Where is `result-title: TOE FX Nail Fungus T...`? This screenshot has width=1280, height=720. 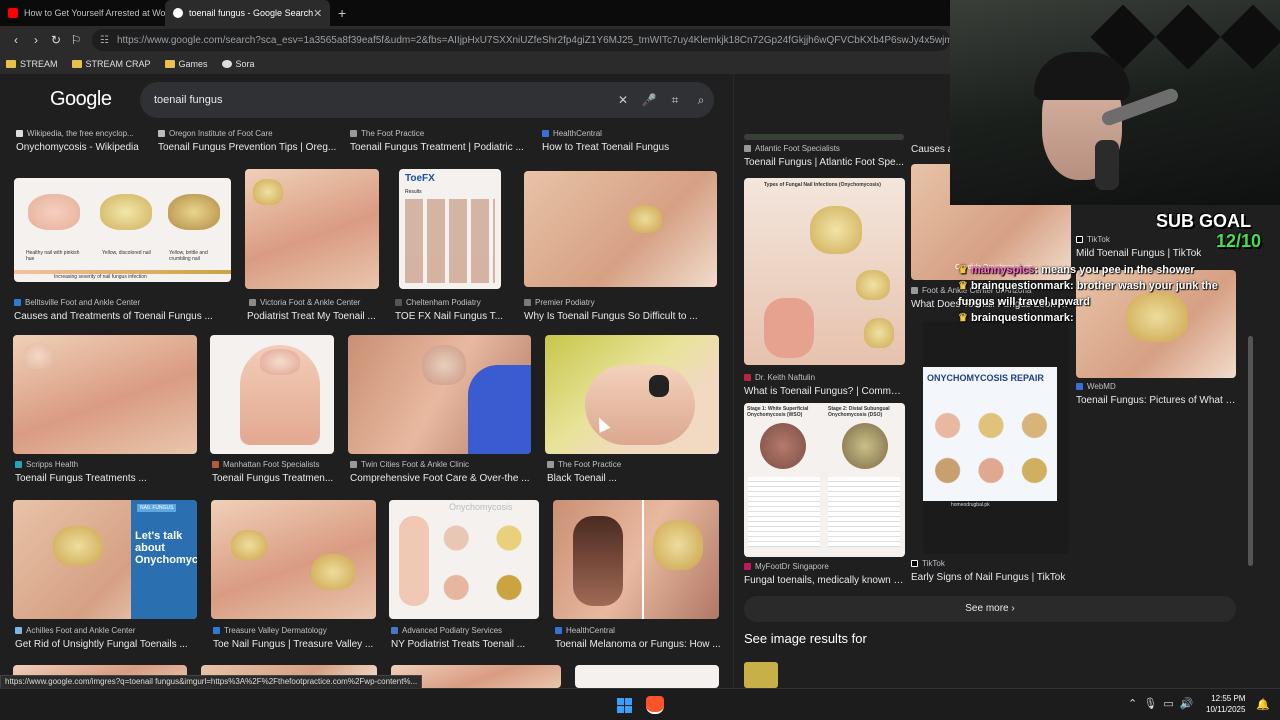
result-title: TOE FX Nail Fungus T... is located at coordinates (449, 316).